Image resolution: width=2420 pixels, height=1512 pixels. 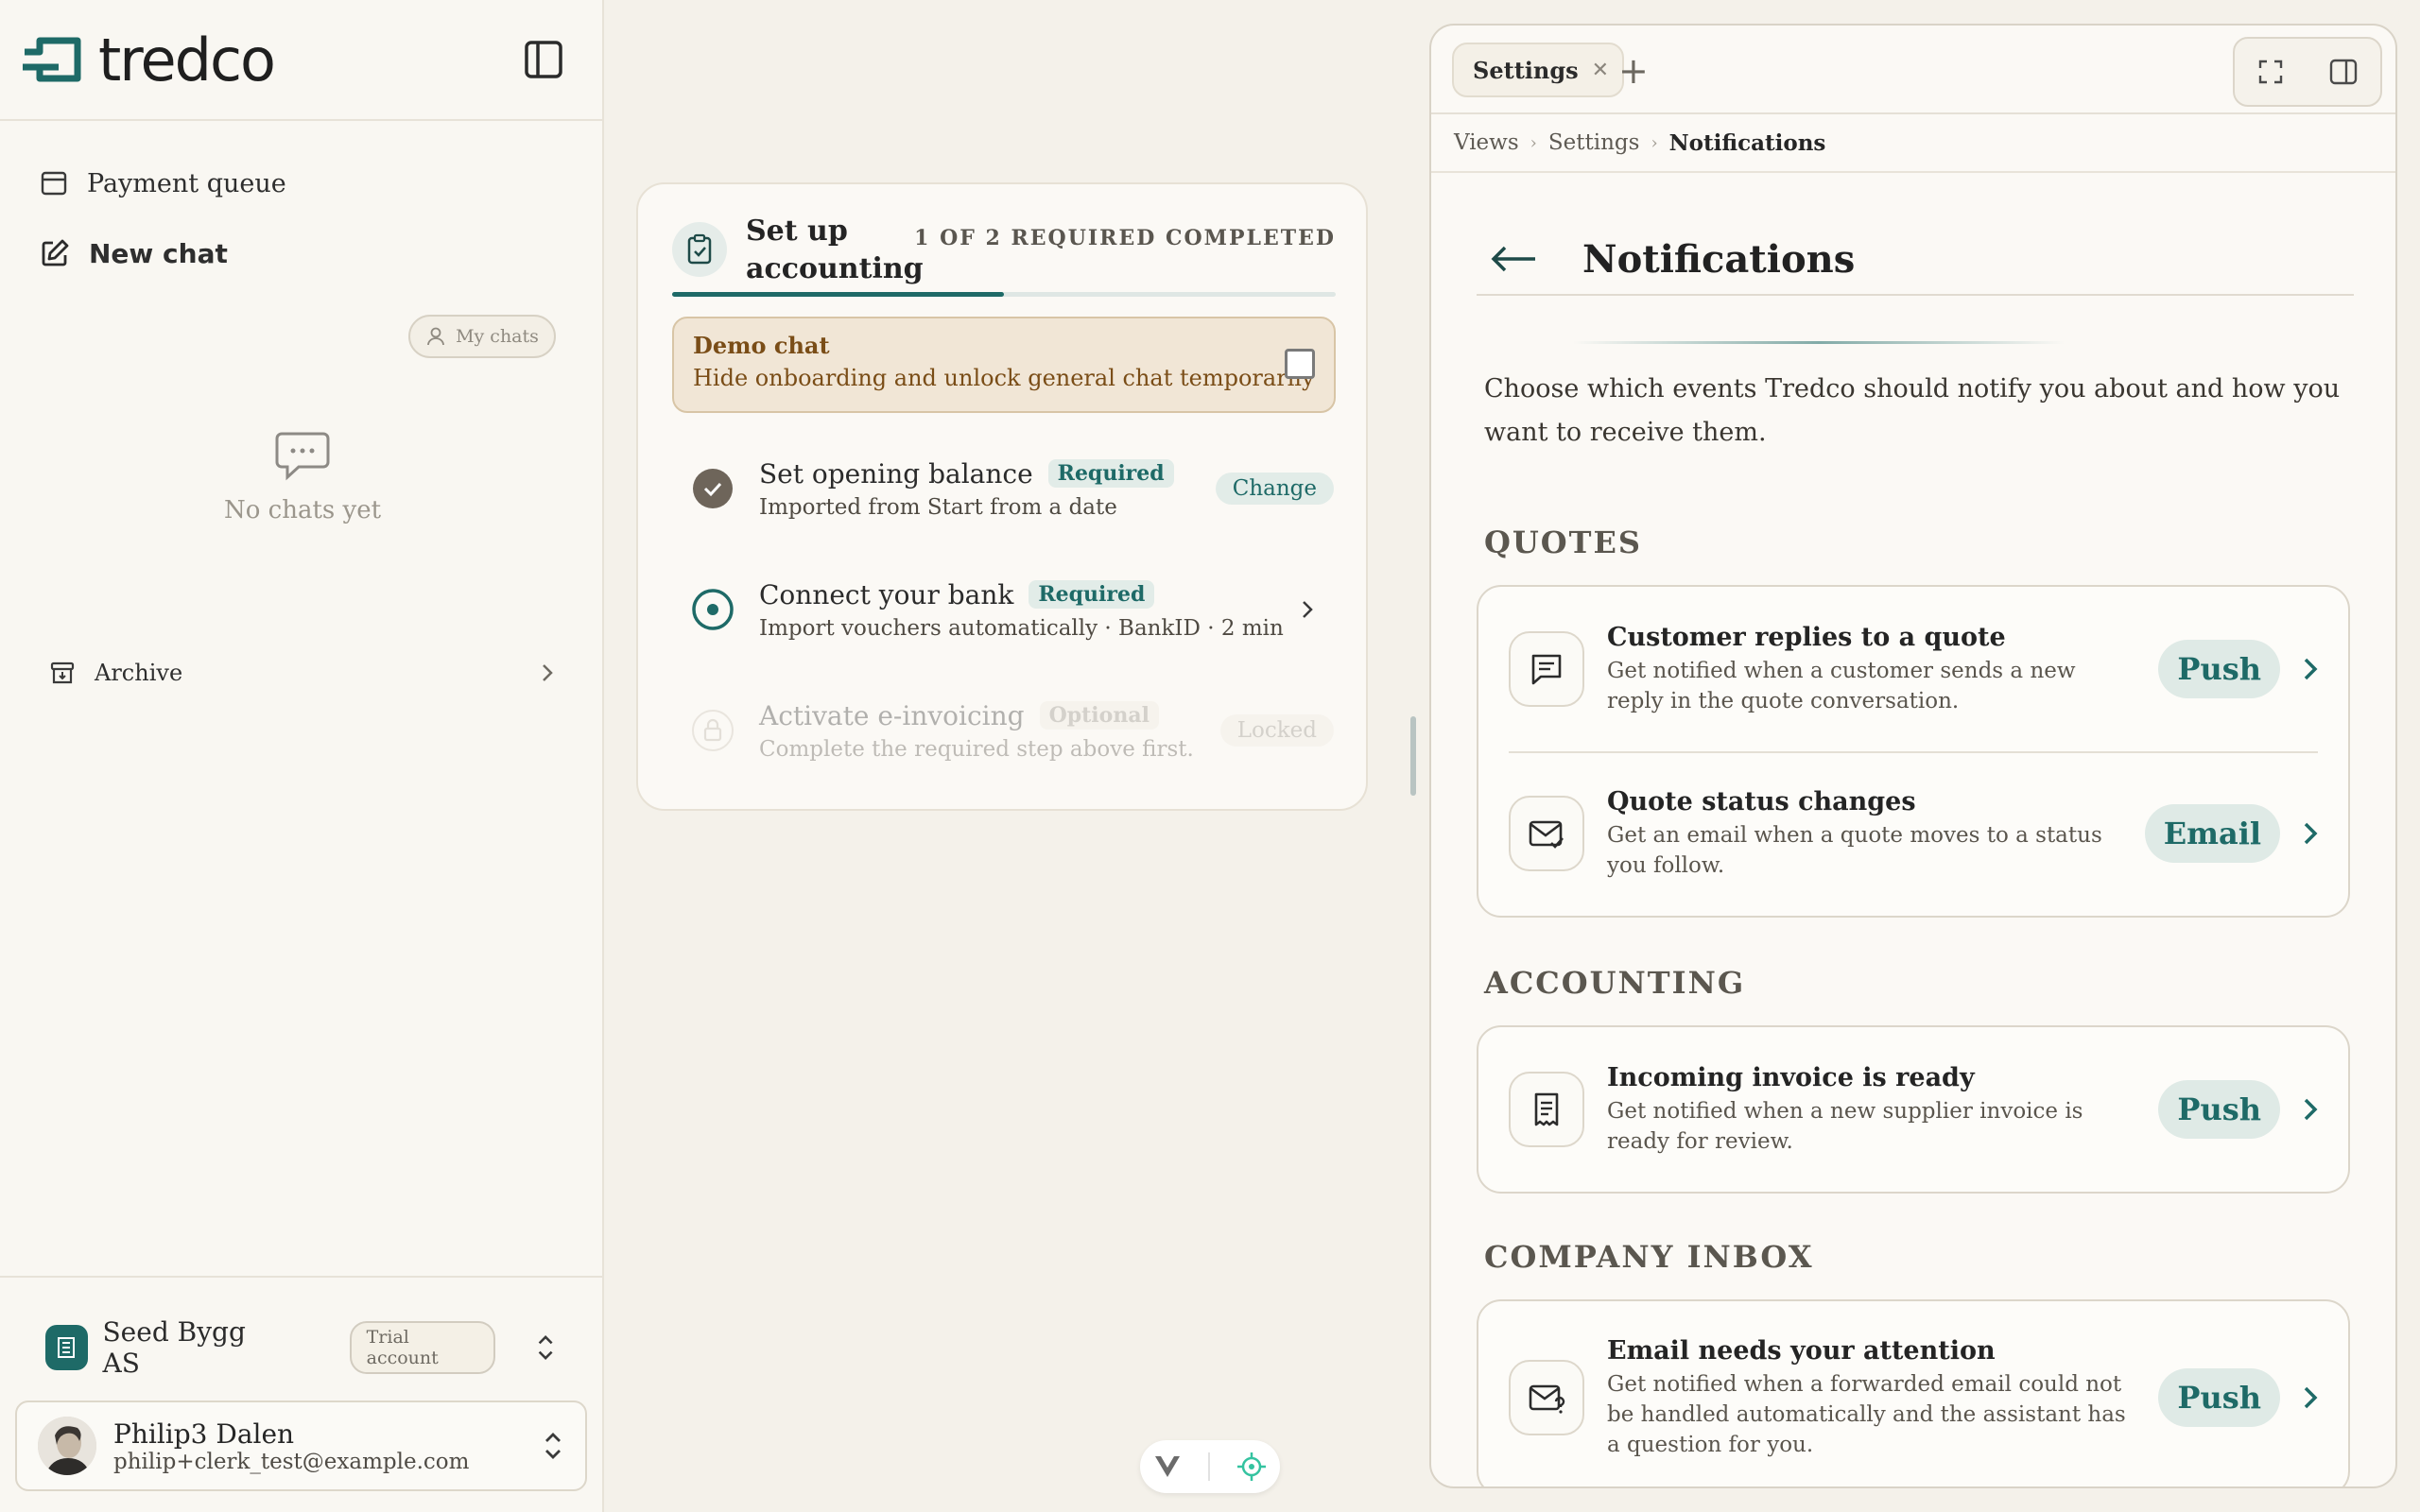 What do you see at coordinates (2270, 72) in the screenshot?
I see `expand-icon` at bounding box center [2270, 72].